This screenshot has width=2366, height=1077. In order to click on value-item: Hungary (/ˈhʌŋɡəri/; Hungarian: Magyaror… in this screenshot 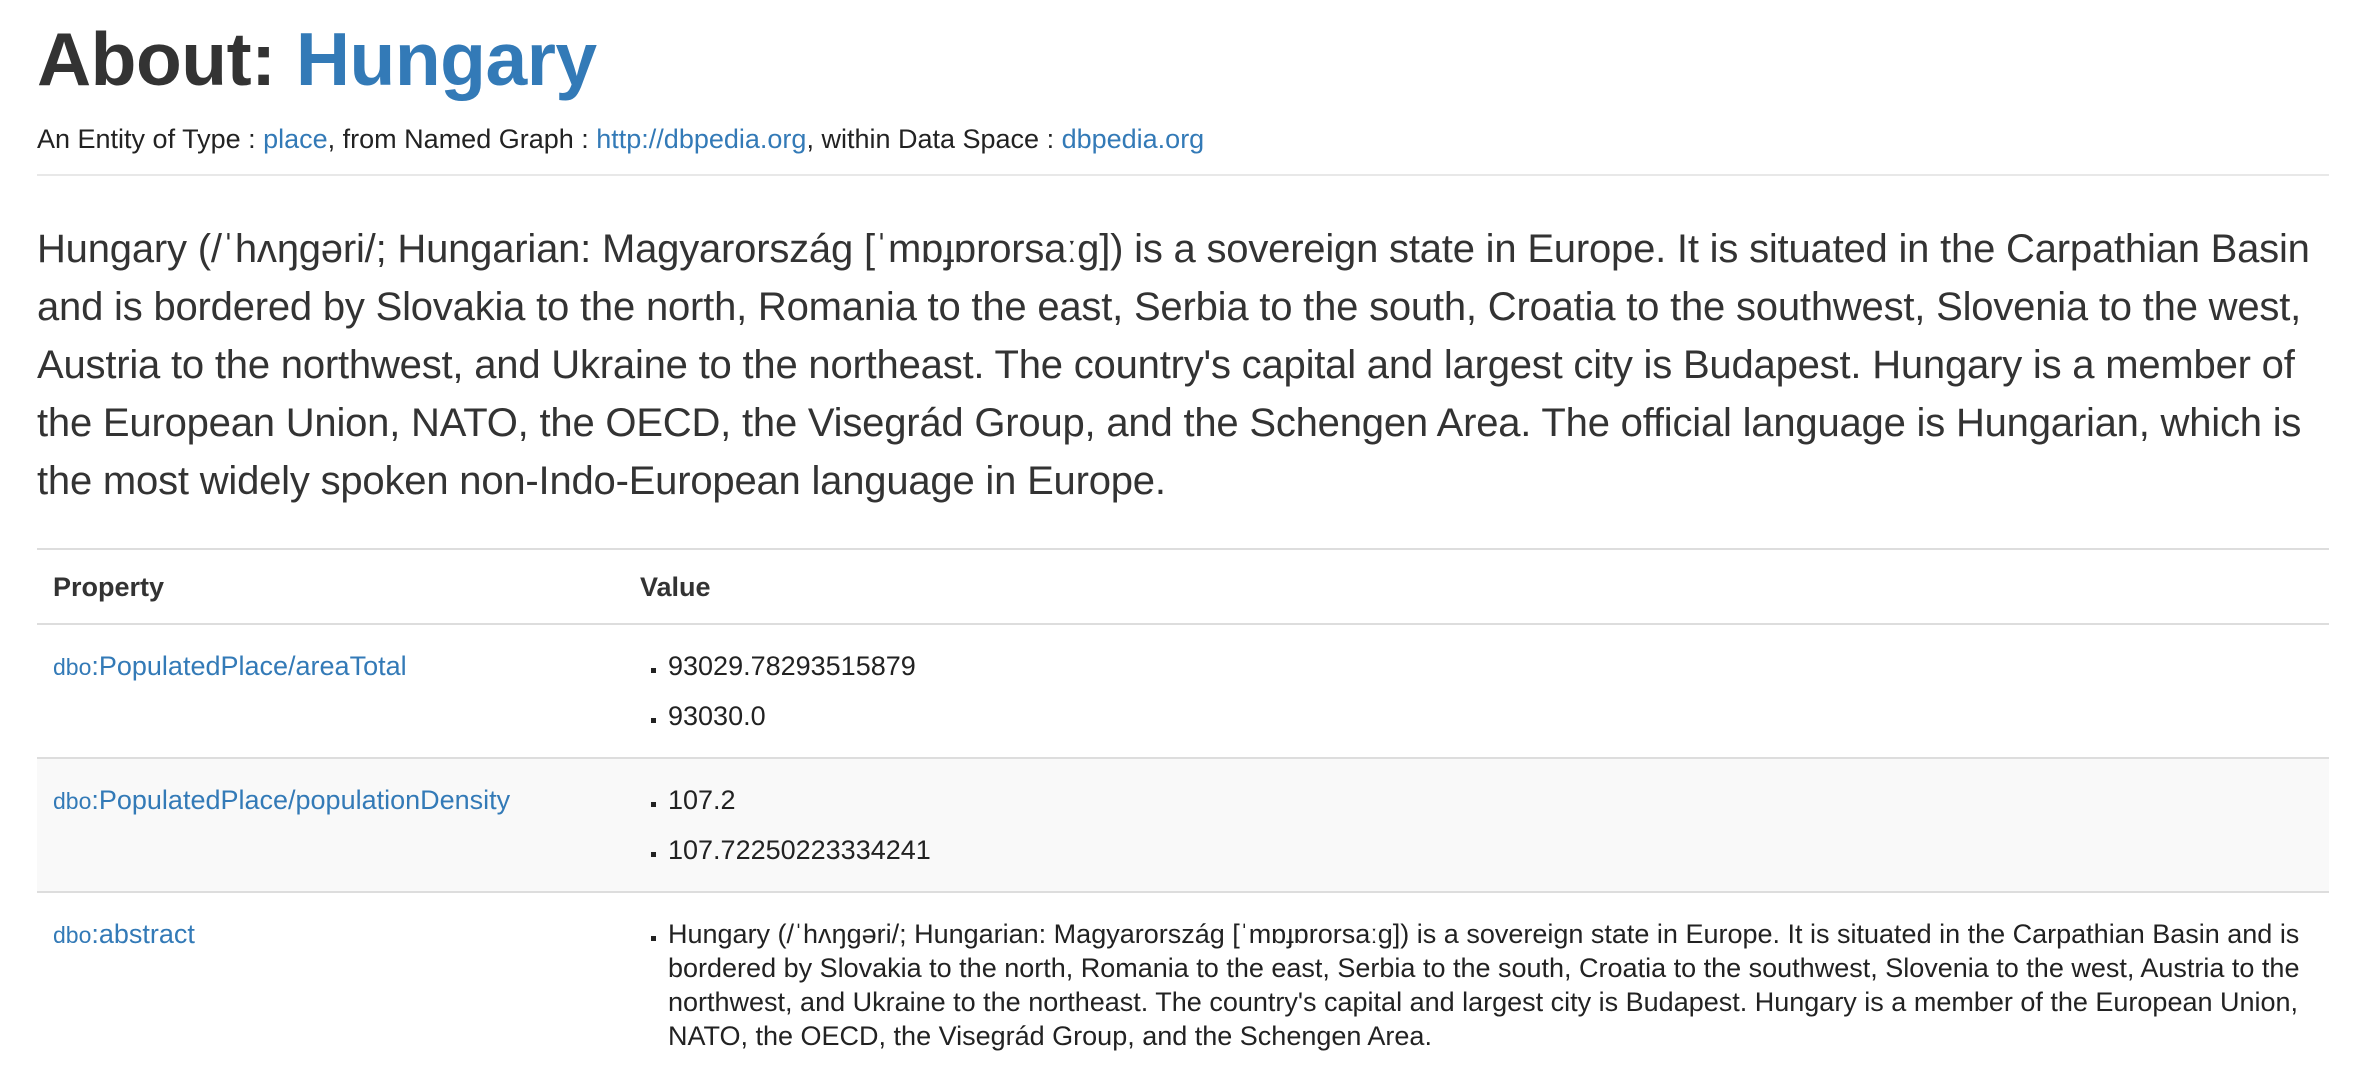, I will do `click(1490, 985)`.